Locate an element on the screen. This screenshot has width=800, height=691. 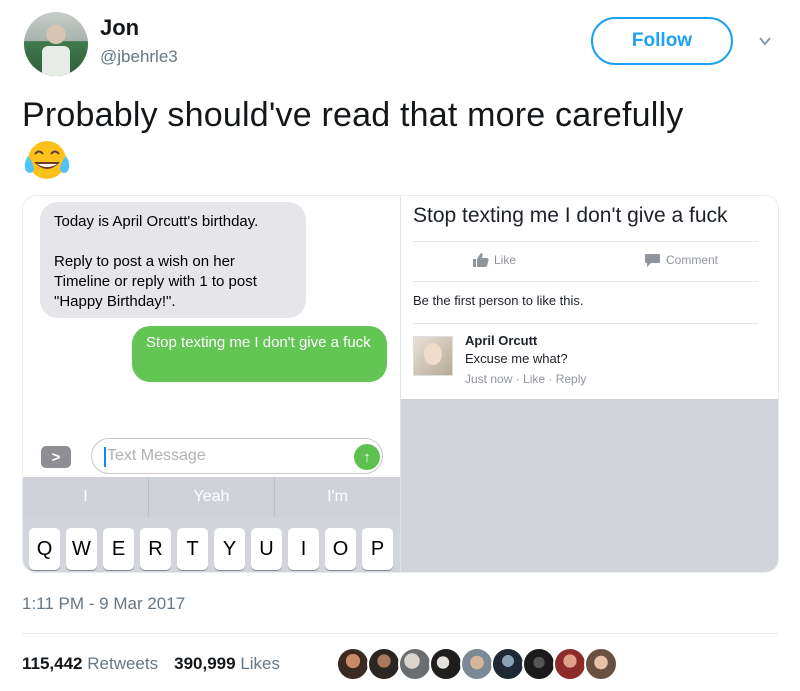
text-message-field: Text Message ↑ is located at coordinates (237, 456).